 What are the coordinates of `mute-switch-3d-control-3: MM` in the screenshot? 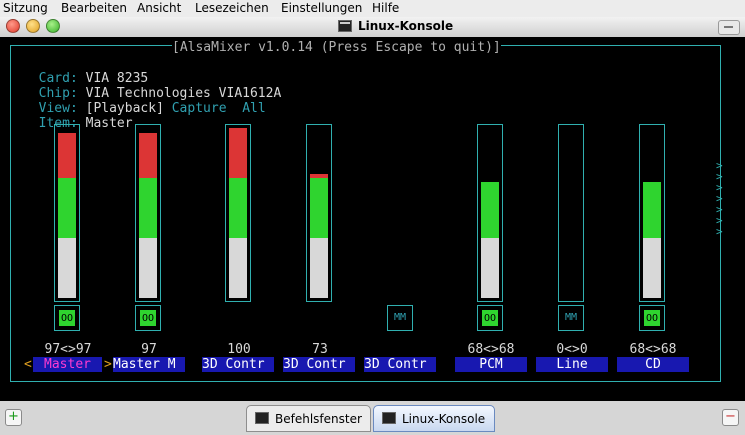 It's located at (400, 318).